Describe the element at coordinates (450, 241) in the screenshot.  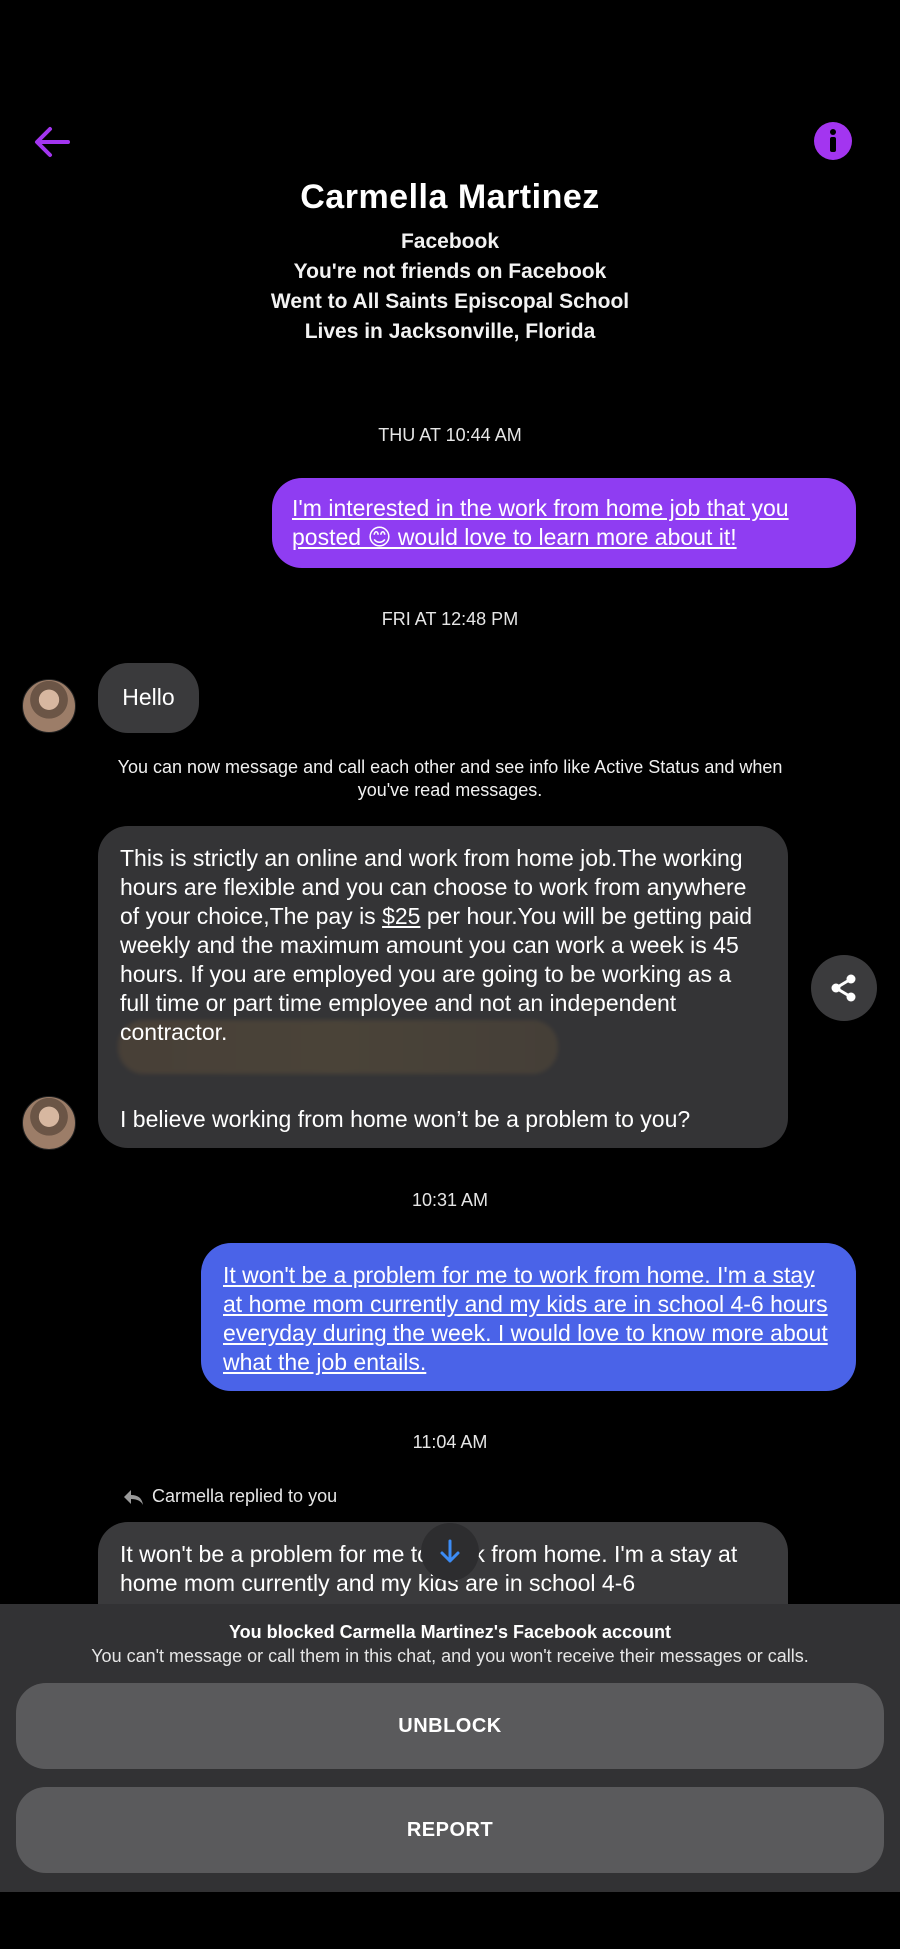
I see `profile-platform: Facebook` at that location.